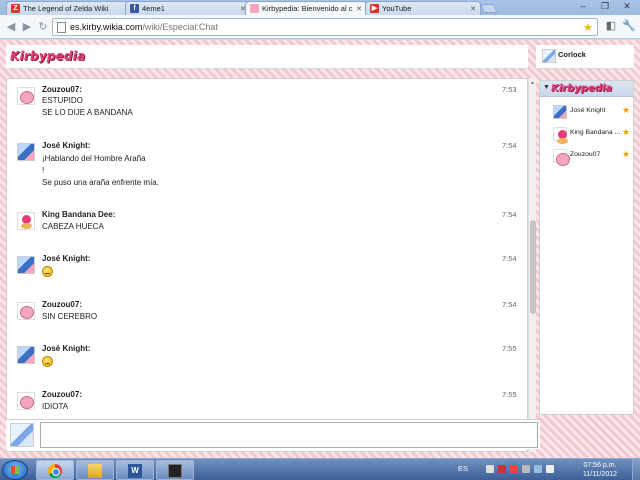  What do you see at coordinates (526, 469) in the screenshot?
I see `tray-monitor-icon` at bounding box center [526, 469].